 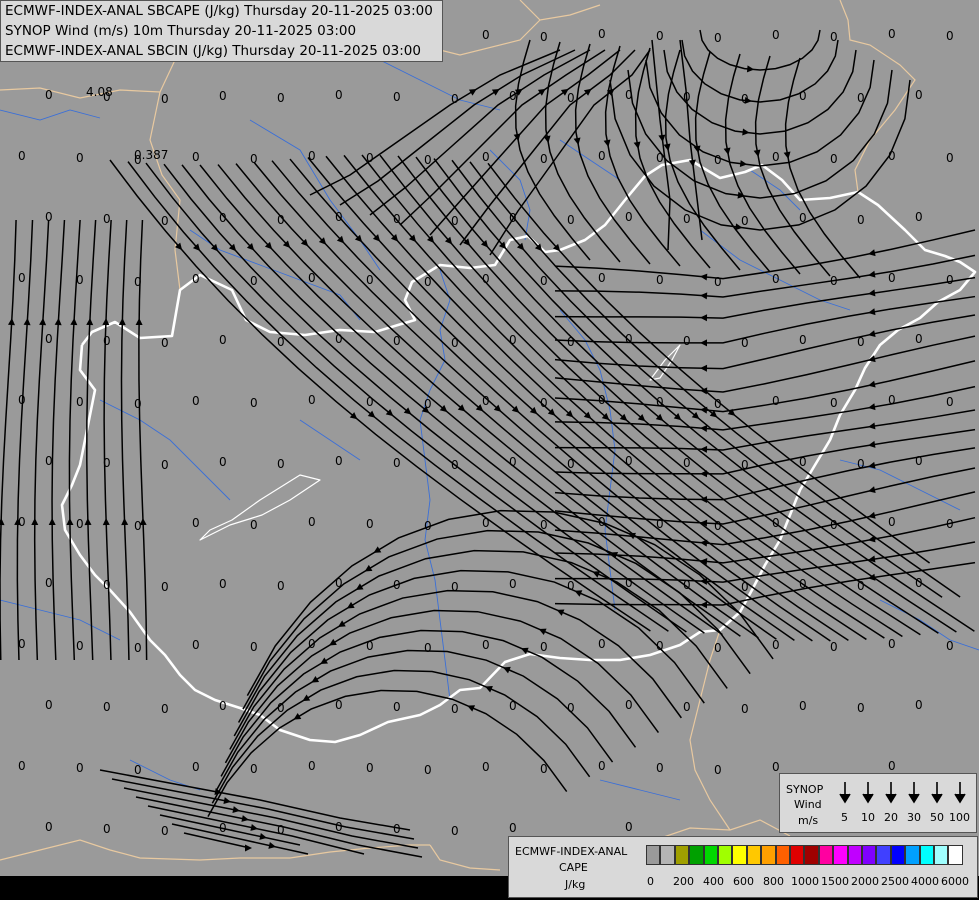 I want to click on cape-tick-labels: 0 200 400 600 800 1000 1500 2000 2500 4000 6000, so click(x=811, y=883).